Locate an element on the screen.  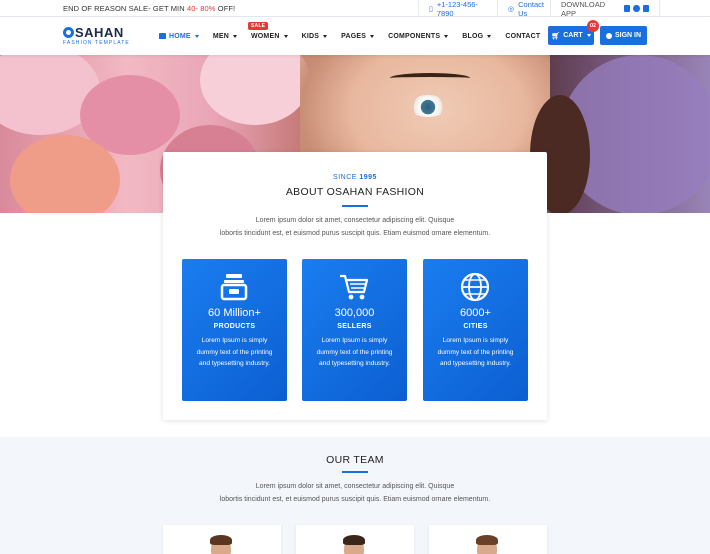
download-label: DOWNLOAD APP is located at coordinates (583, 9).